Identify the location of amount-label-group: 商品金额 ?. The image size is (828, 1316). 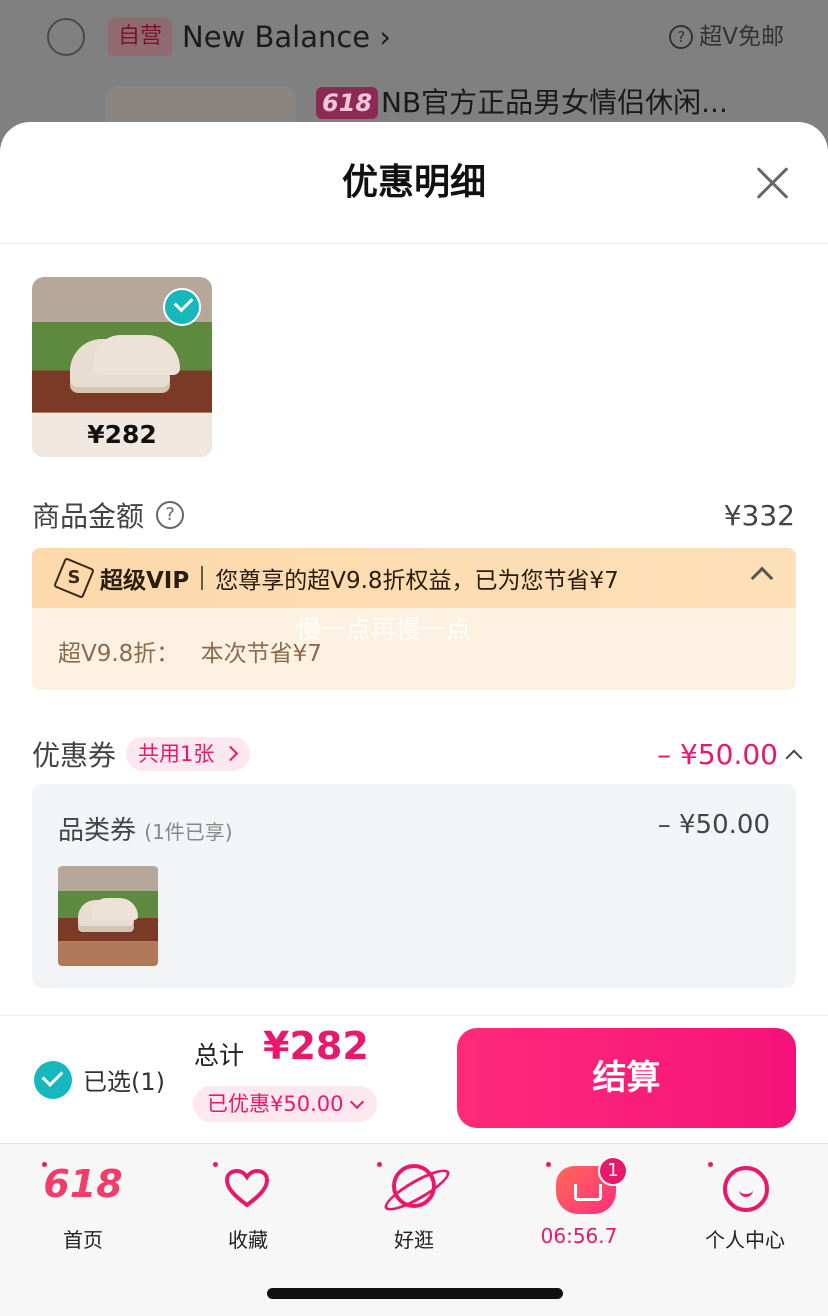
(108, 515).